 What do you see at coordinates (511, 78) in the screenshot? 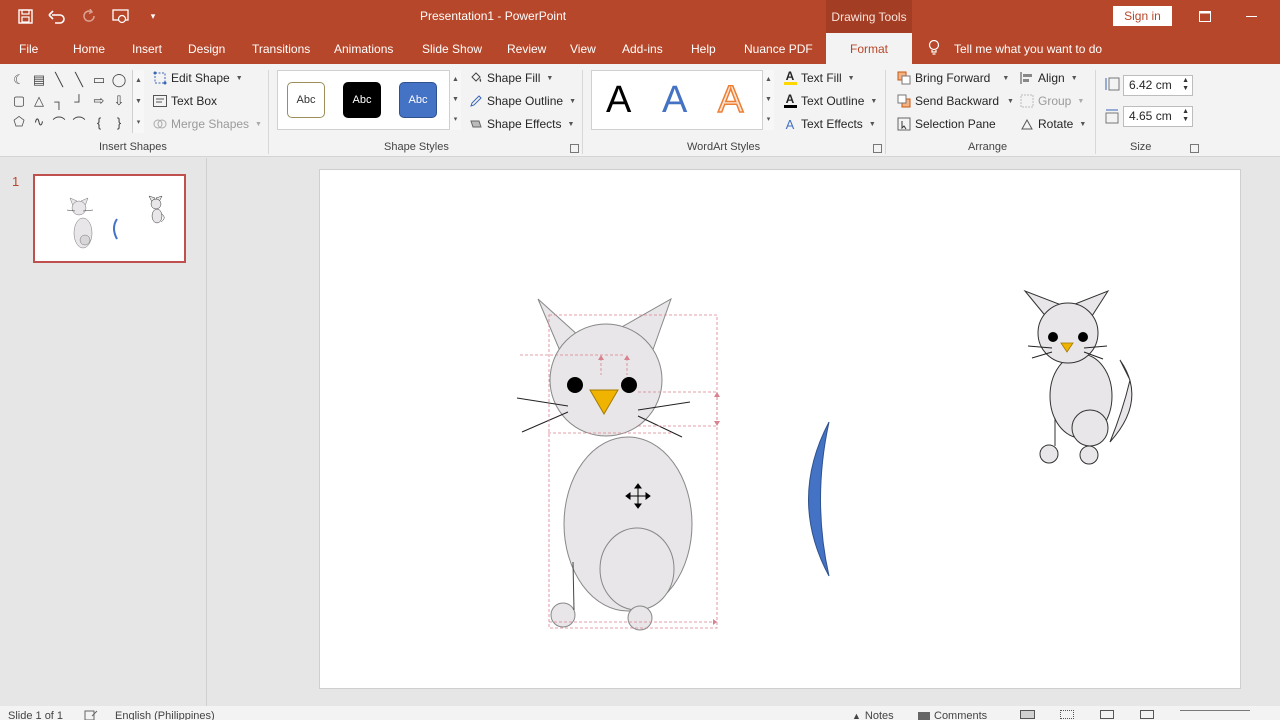
I see `shape-fill-button: Shape Fill ▼` at bounding box center [511, 78].